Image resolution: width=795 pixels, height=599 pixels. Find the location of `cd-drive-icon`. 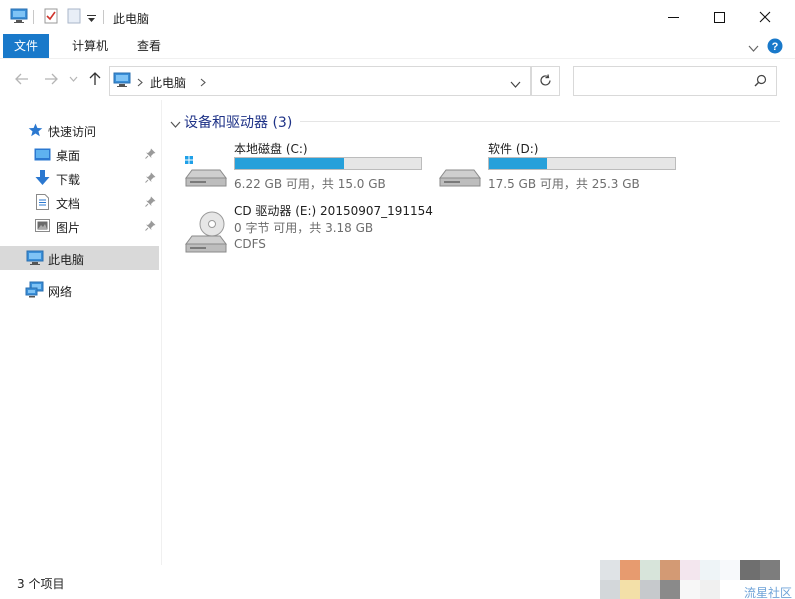

cd-drive-icon is located at coordinates (206, 232).